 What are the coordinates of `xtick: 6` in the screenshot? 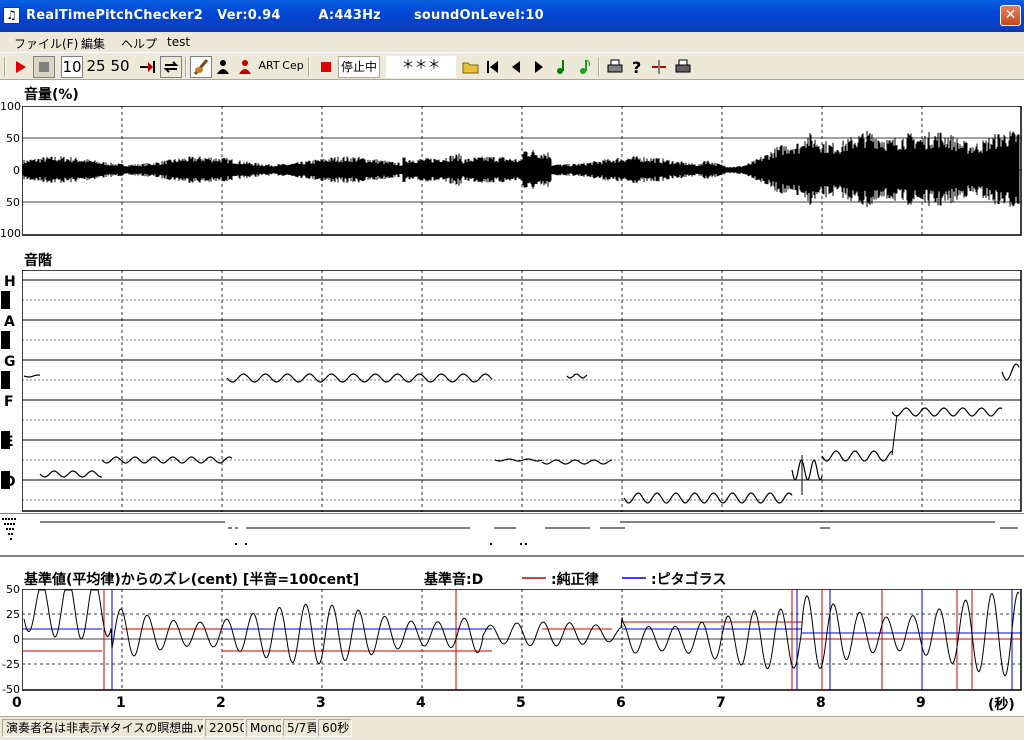 It's located at (621, 703).